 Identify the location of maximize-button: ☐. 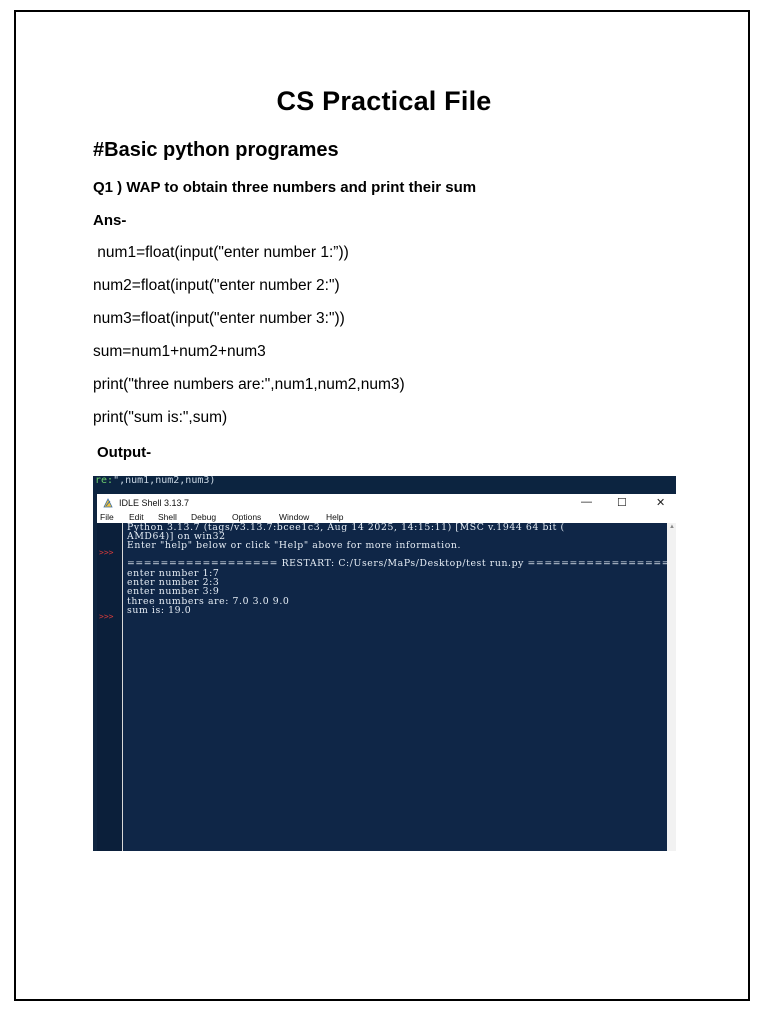
(622, 502).